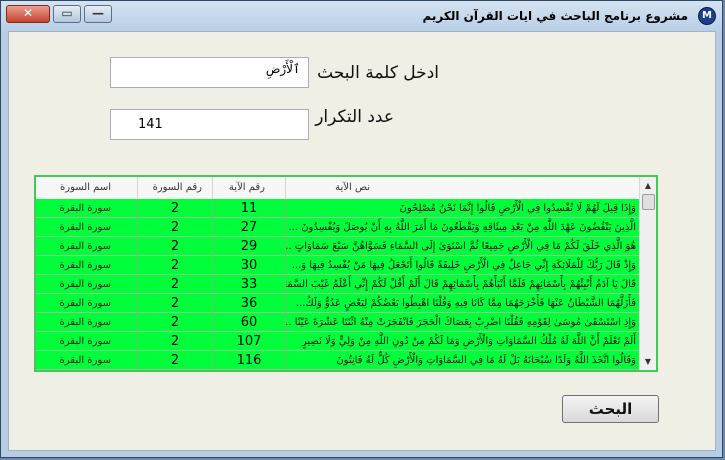 The width and height of the screenshot is (725, 460). What do you see at coordinates (87, 188) in the screenshot?
I see `header-surah-name: اسم السورة` at bounding box center [87, 188].